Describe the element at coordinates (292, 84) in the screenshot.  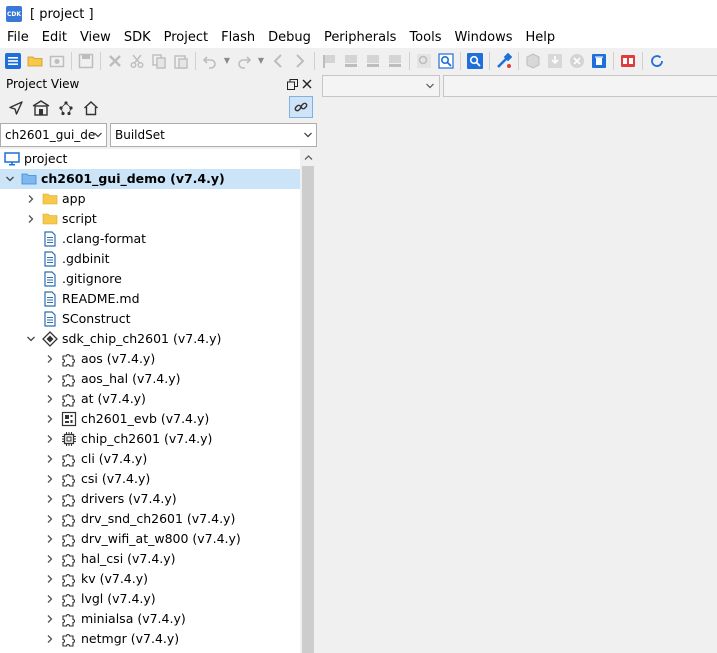
I see `float-panel-icon` at that location.